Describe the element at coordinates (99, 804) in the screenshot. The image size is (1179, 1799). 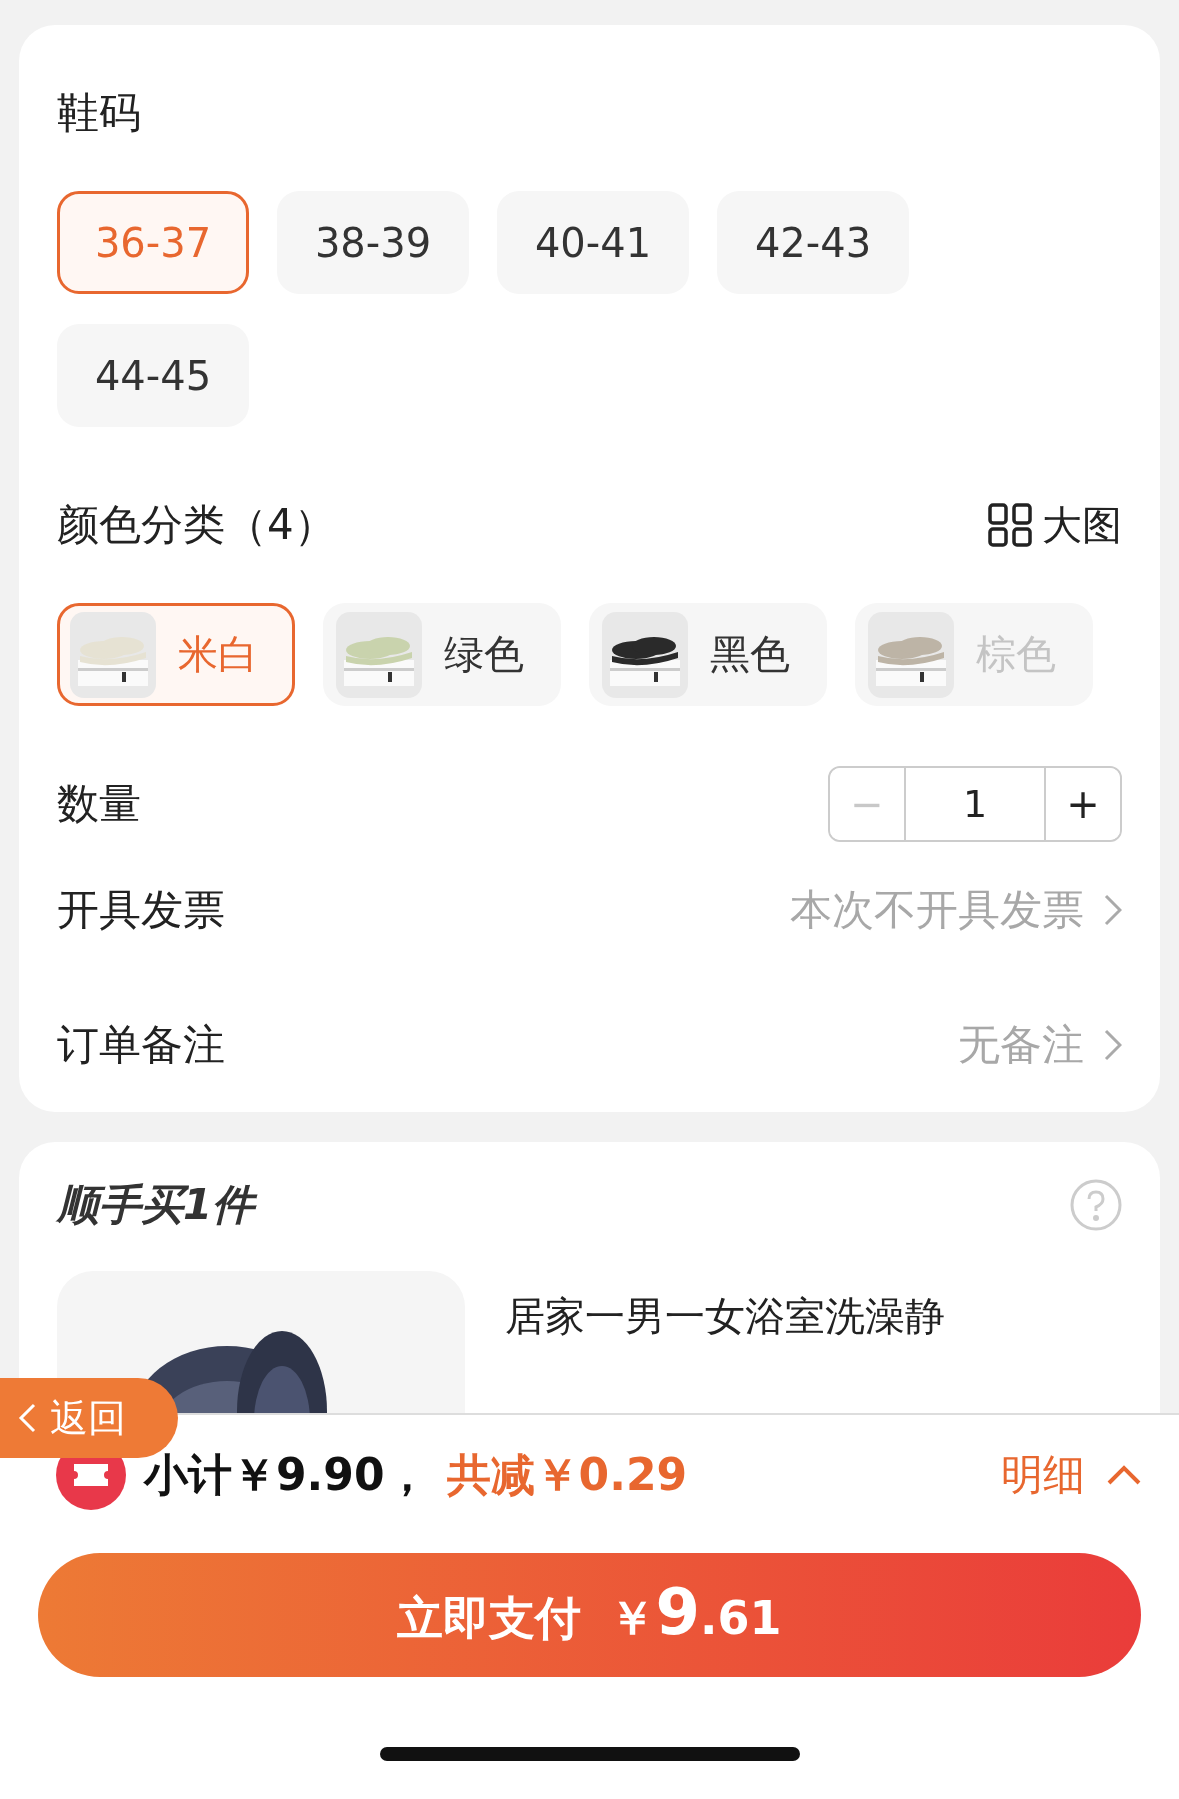
I see `quantity-label: 数量` at that location.